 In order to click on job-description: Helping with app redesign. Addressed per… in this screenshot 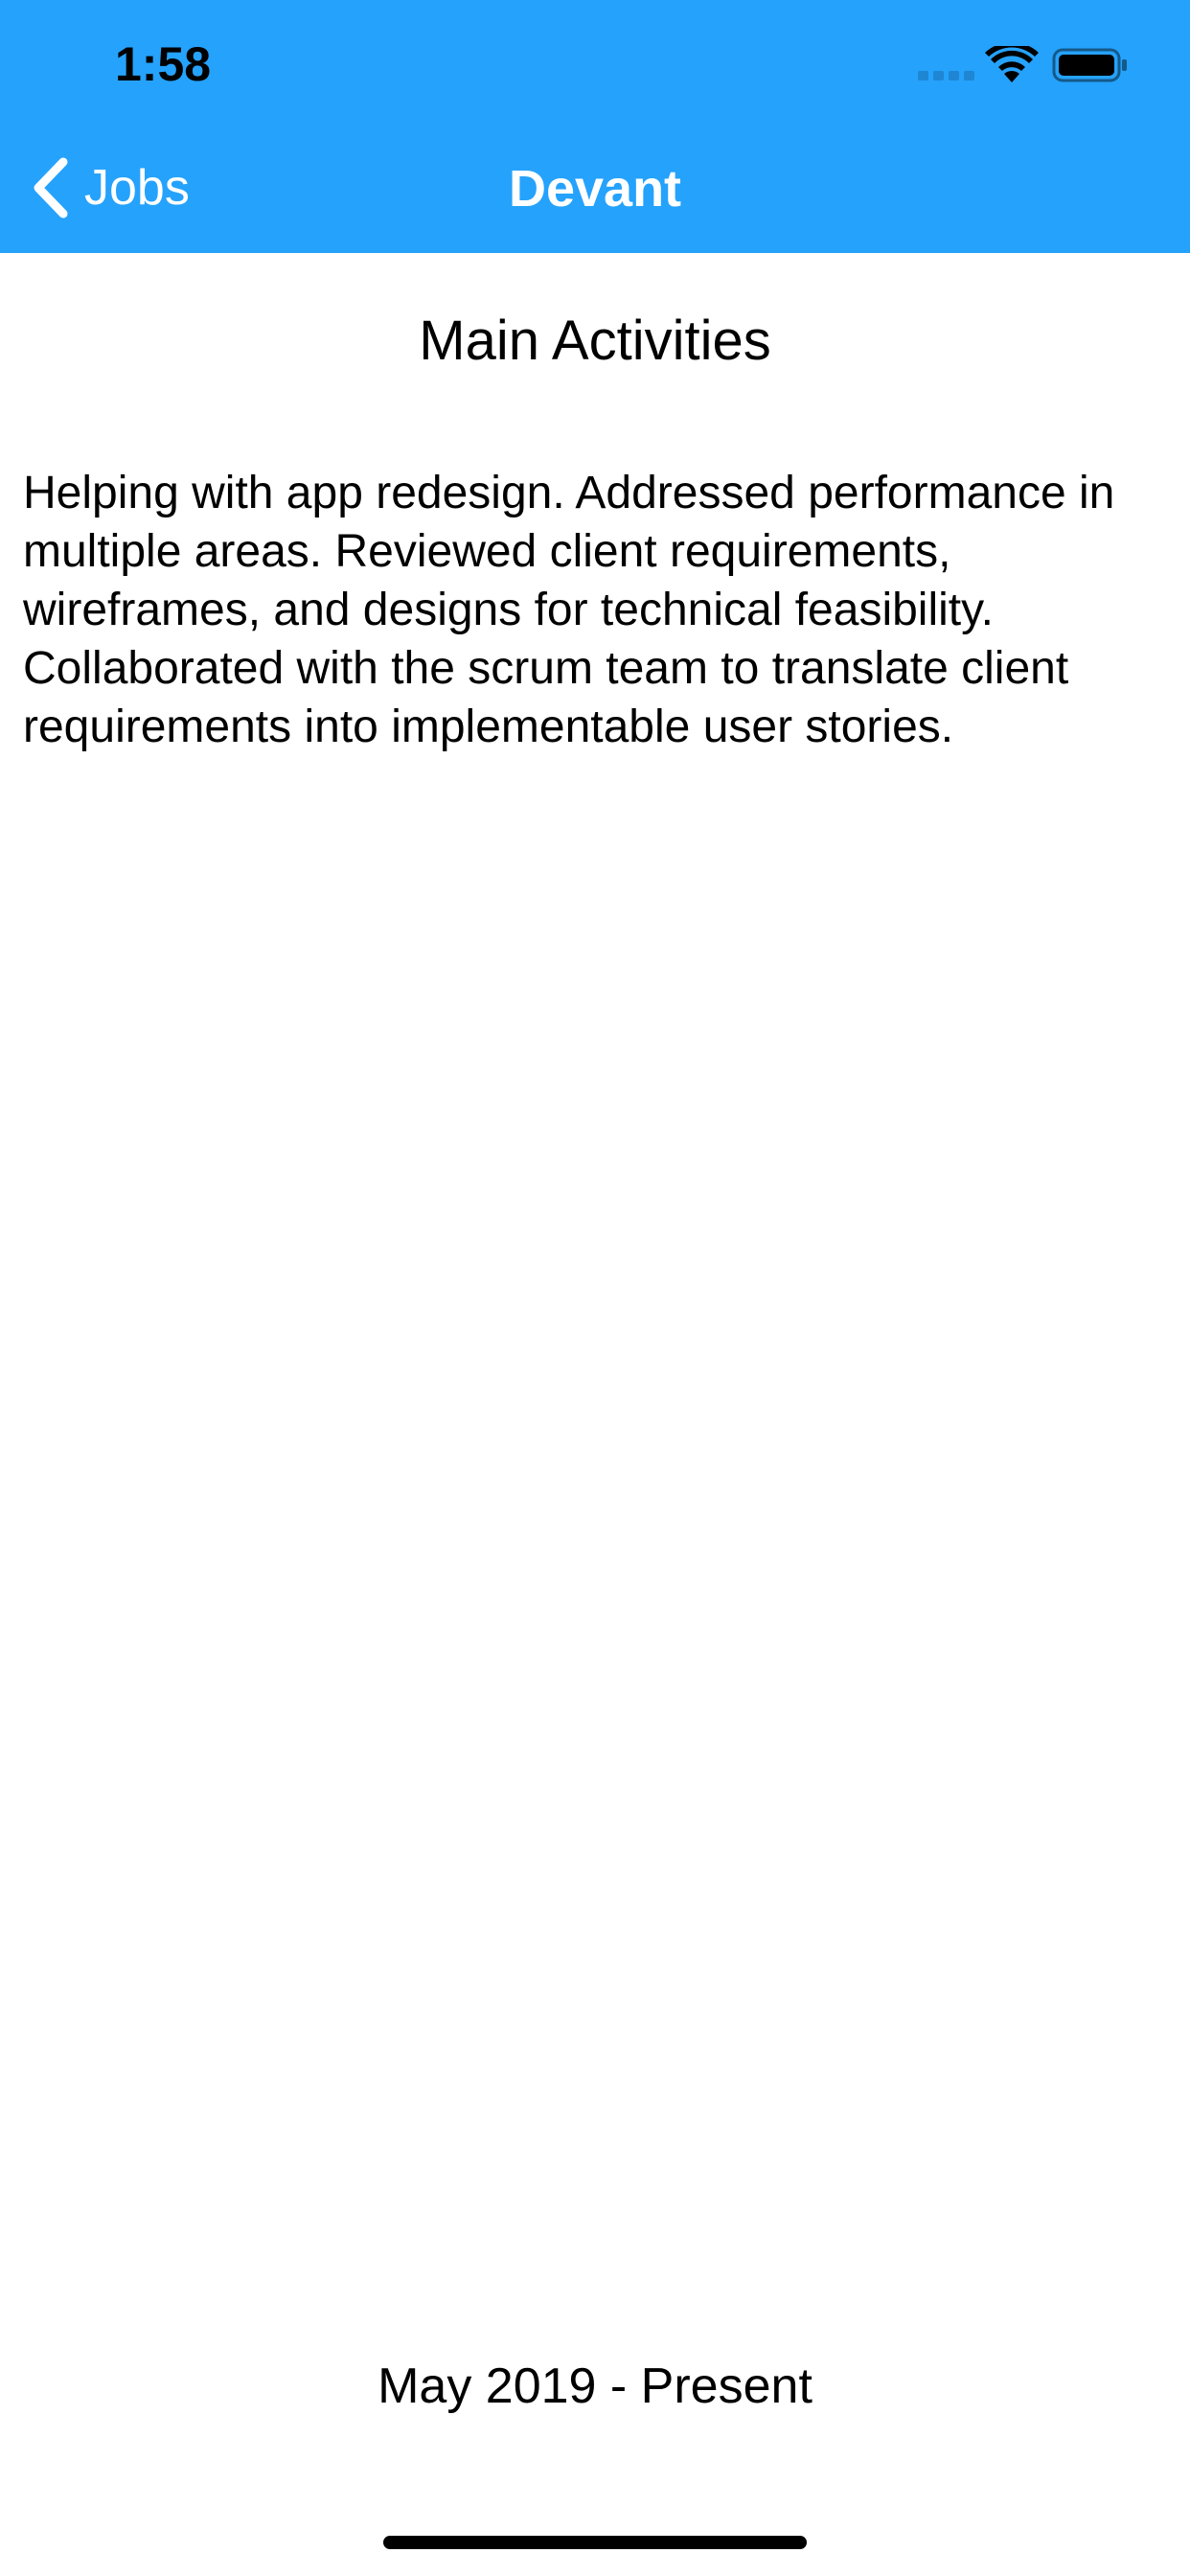, I will do `click(569, 610)`.